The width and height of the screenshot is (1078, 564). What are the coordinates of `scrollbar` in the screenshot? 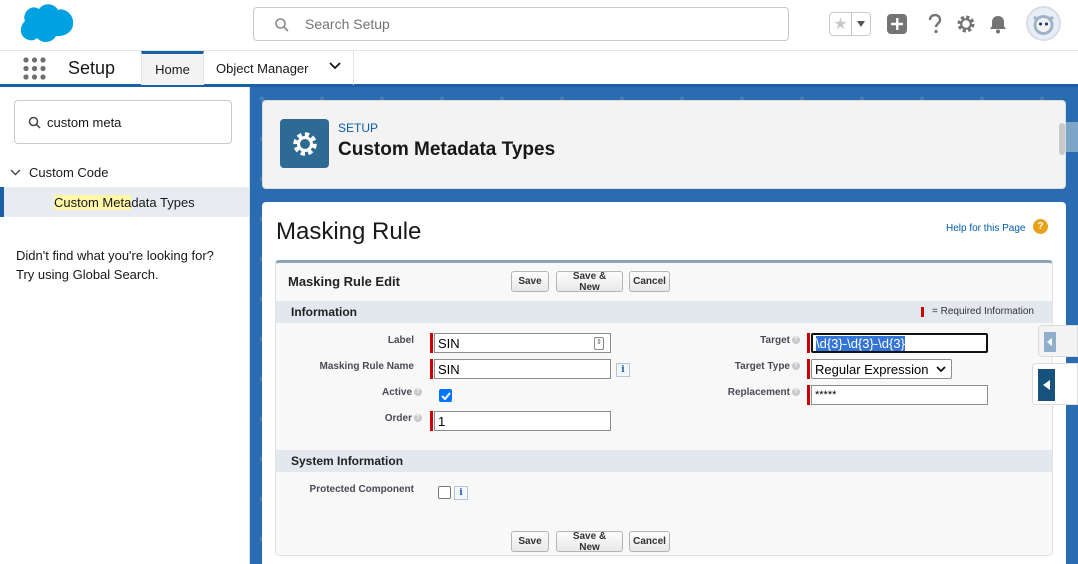 It's located at (1062, 139).